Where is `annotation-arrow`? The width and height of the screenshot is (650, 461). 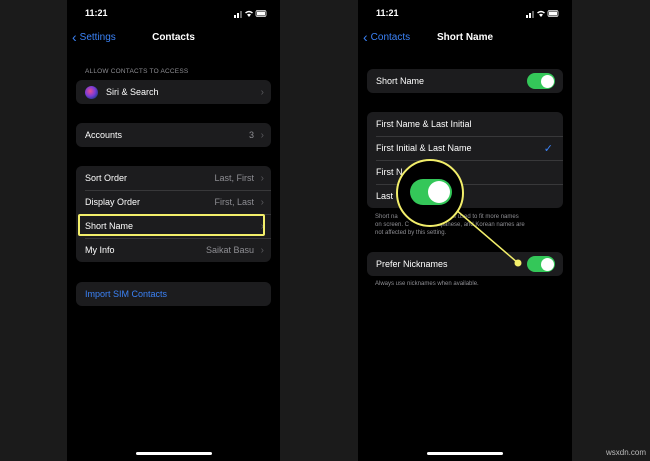 annotation-arrow is located at coordinates (488, 237).